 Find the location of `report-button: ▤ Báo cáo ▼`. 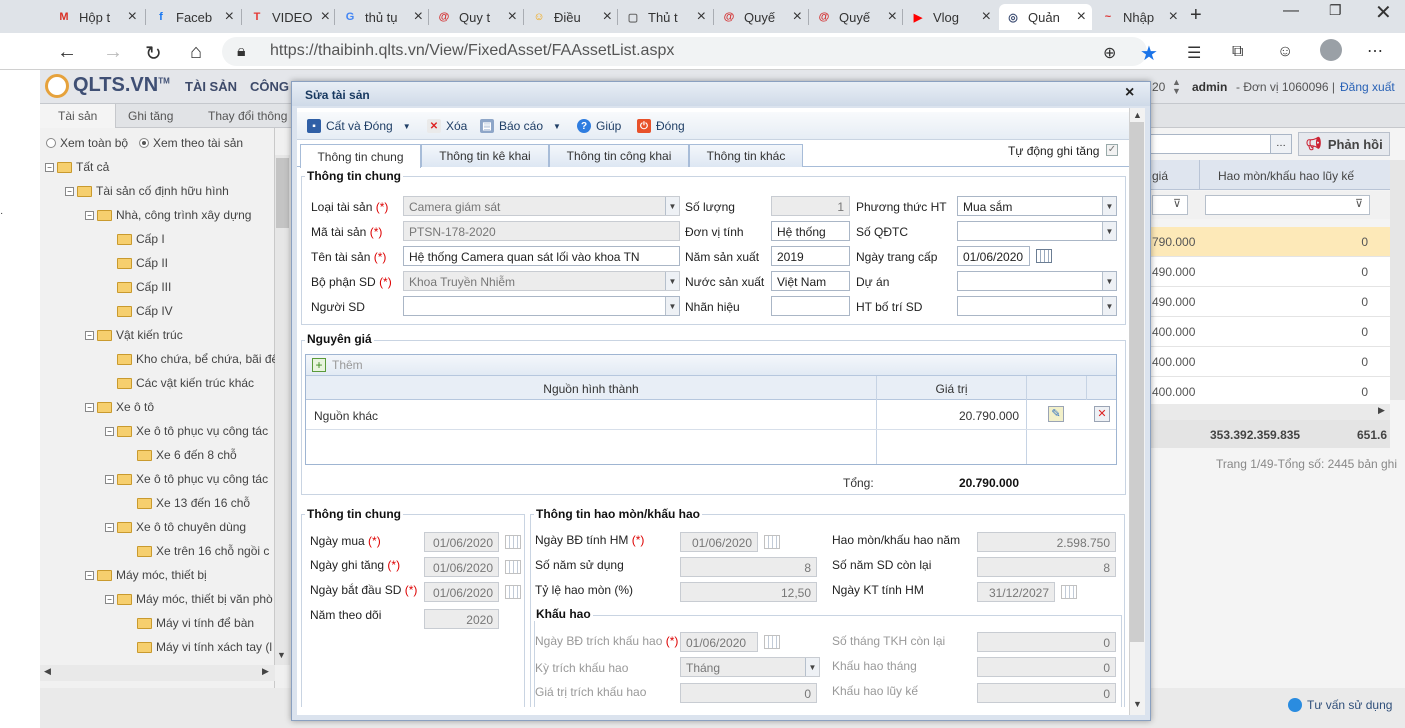

report-button: ▤ Báo cáo ▼ is located at coordinates (520, 126).